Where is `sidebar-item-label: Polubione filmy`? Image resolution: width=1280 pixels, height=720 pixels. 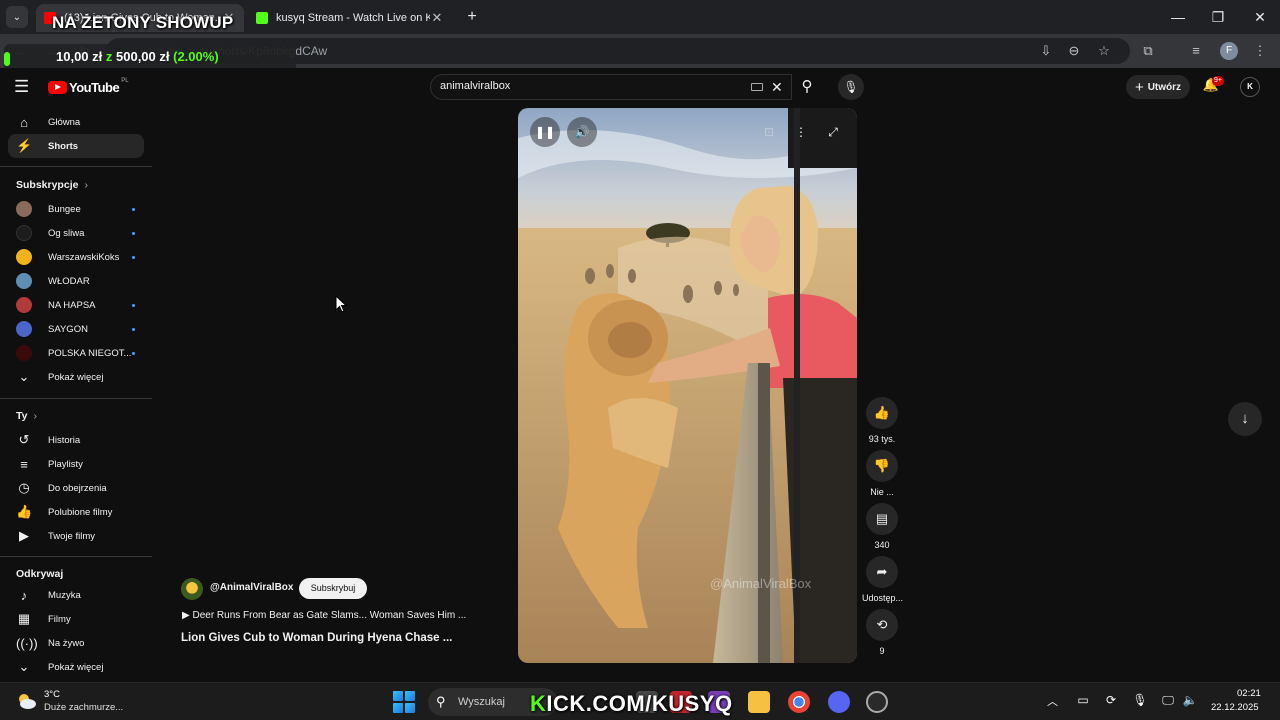
sidebar-item-label: Polubione filmy is located at coordinates (80, 512).